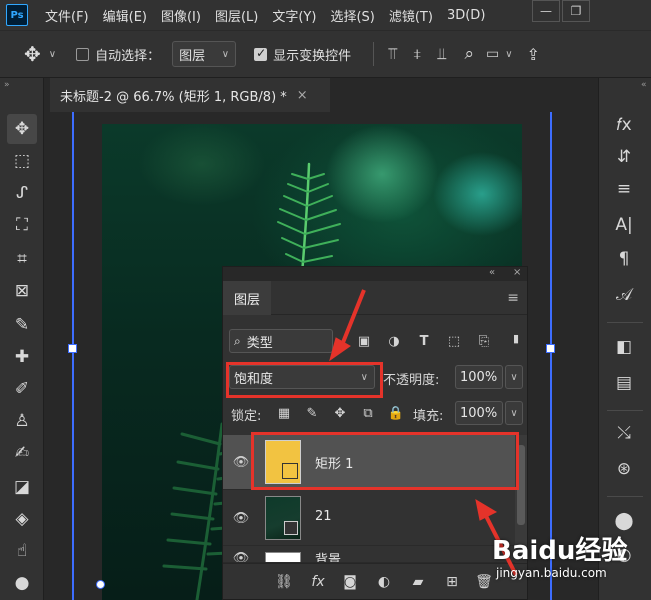  I want to click on layer-row: 👁 背景, so click(369, 555).